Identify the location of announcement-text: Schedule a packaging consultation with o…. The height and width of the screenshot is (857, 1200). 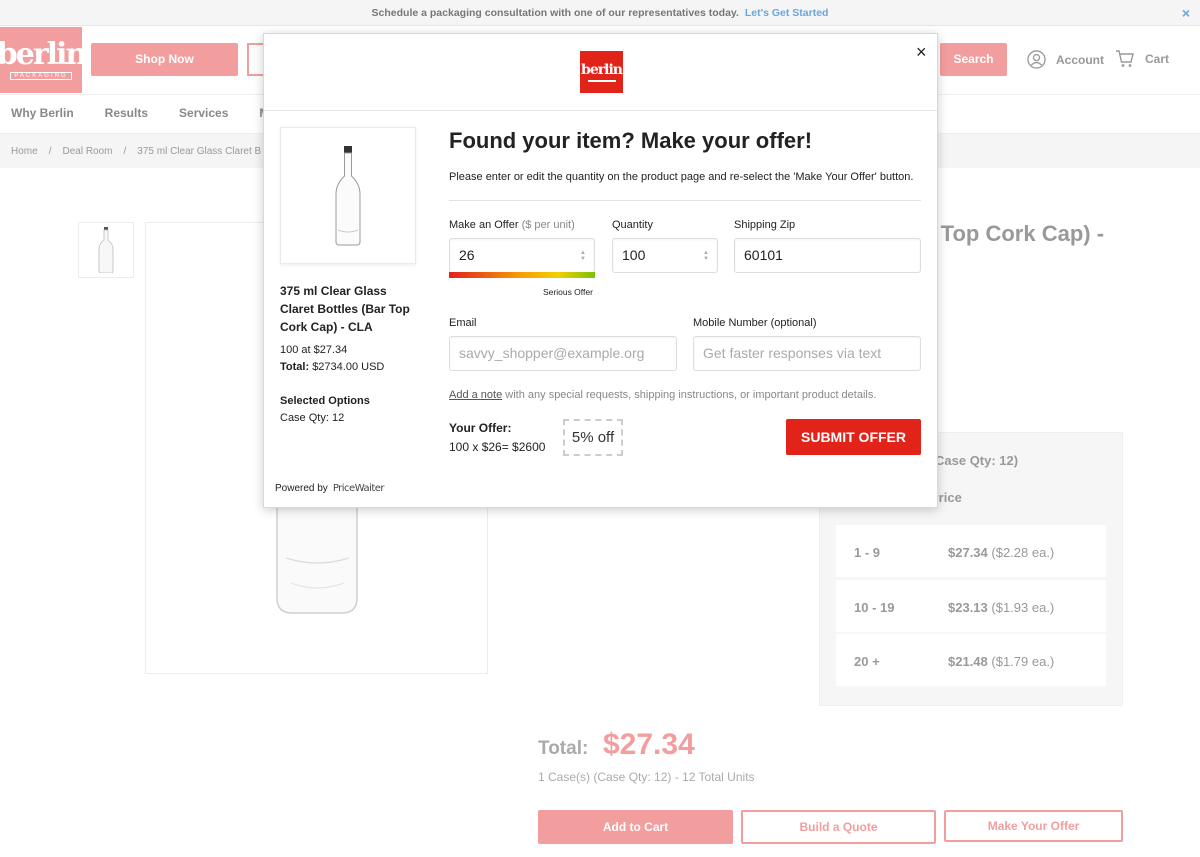
(555, 13).